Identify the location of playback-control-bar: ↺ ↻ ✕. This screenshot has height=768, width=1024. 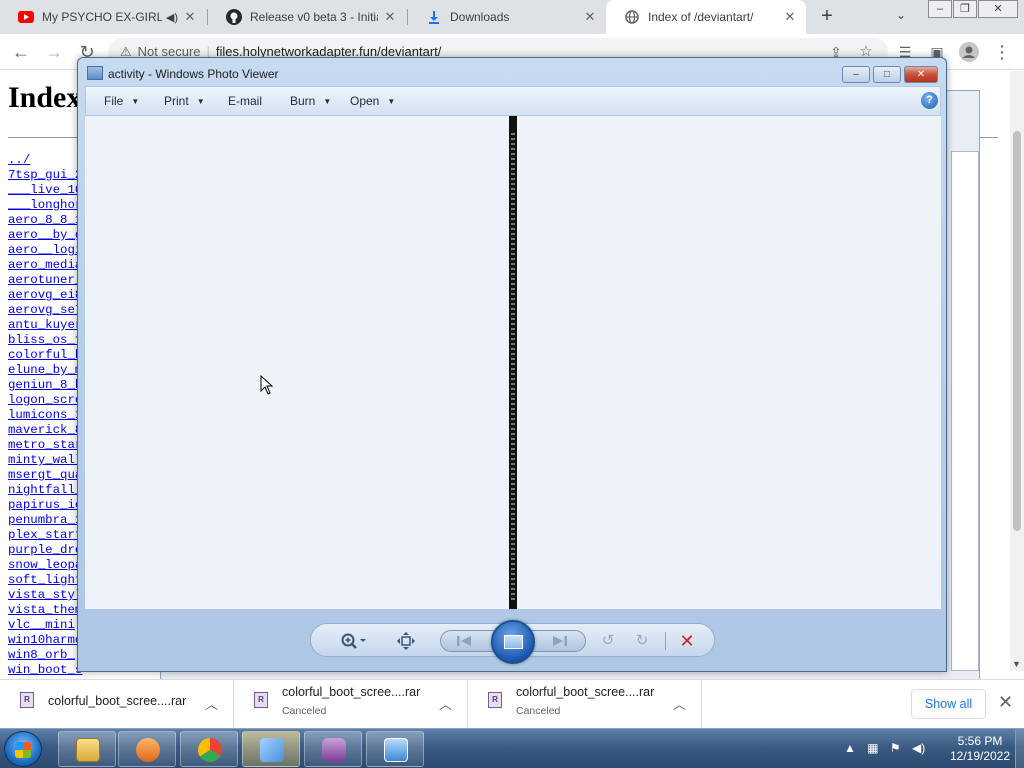
(512, 642).